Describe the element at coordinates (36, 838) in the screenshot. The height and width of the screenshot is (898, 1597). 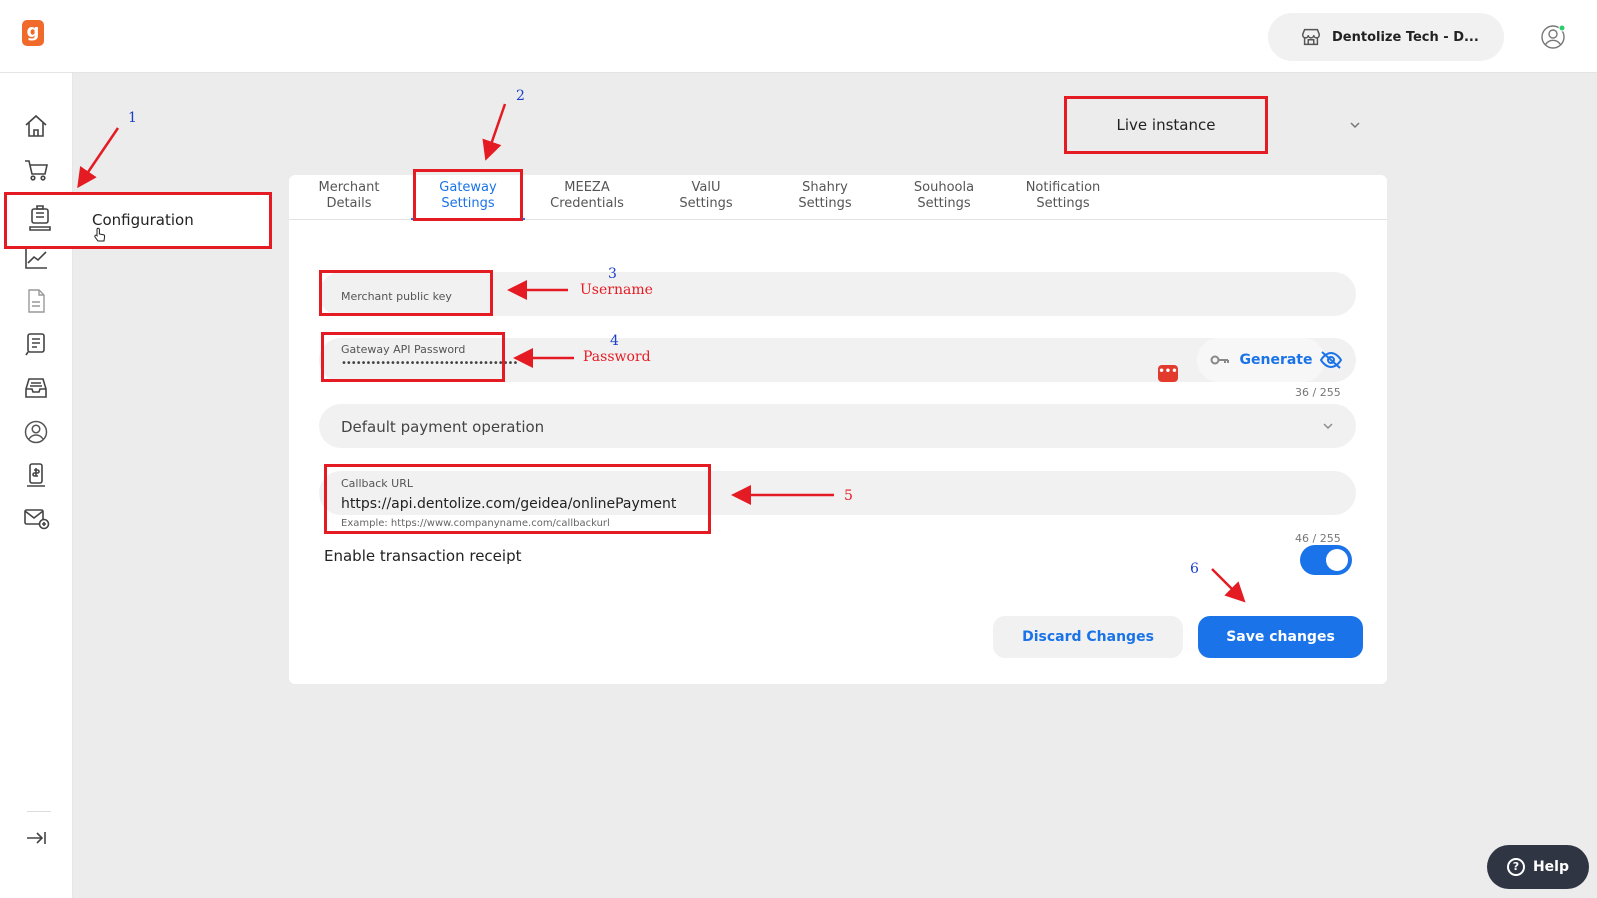
I see `expand-arrow-icon` at that location.